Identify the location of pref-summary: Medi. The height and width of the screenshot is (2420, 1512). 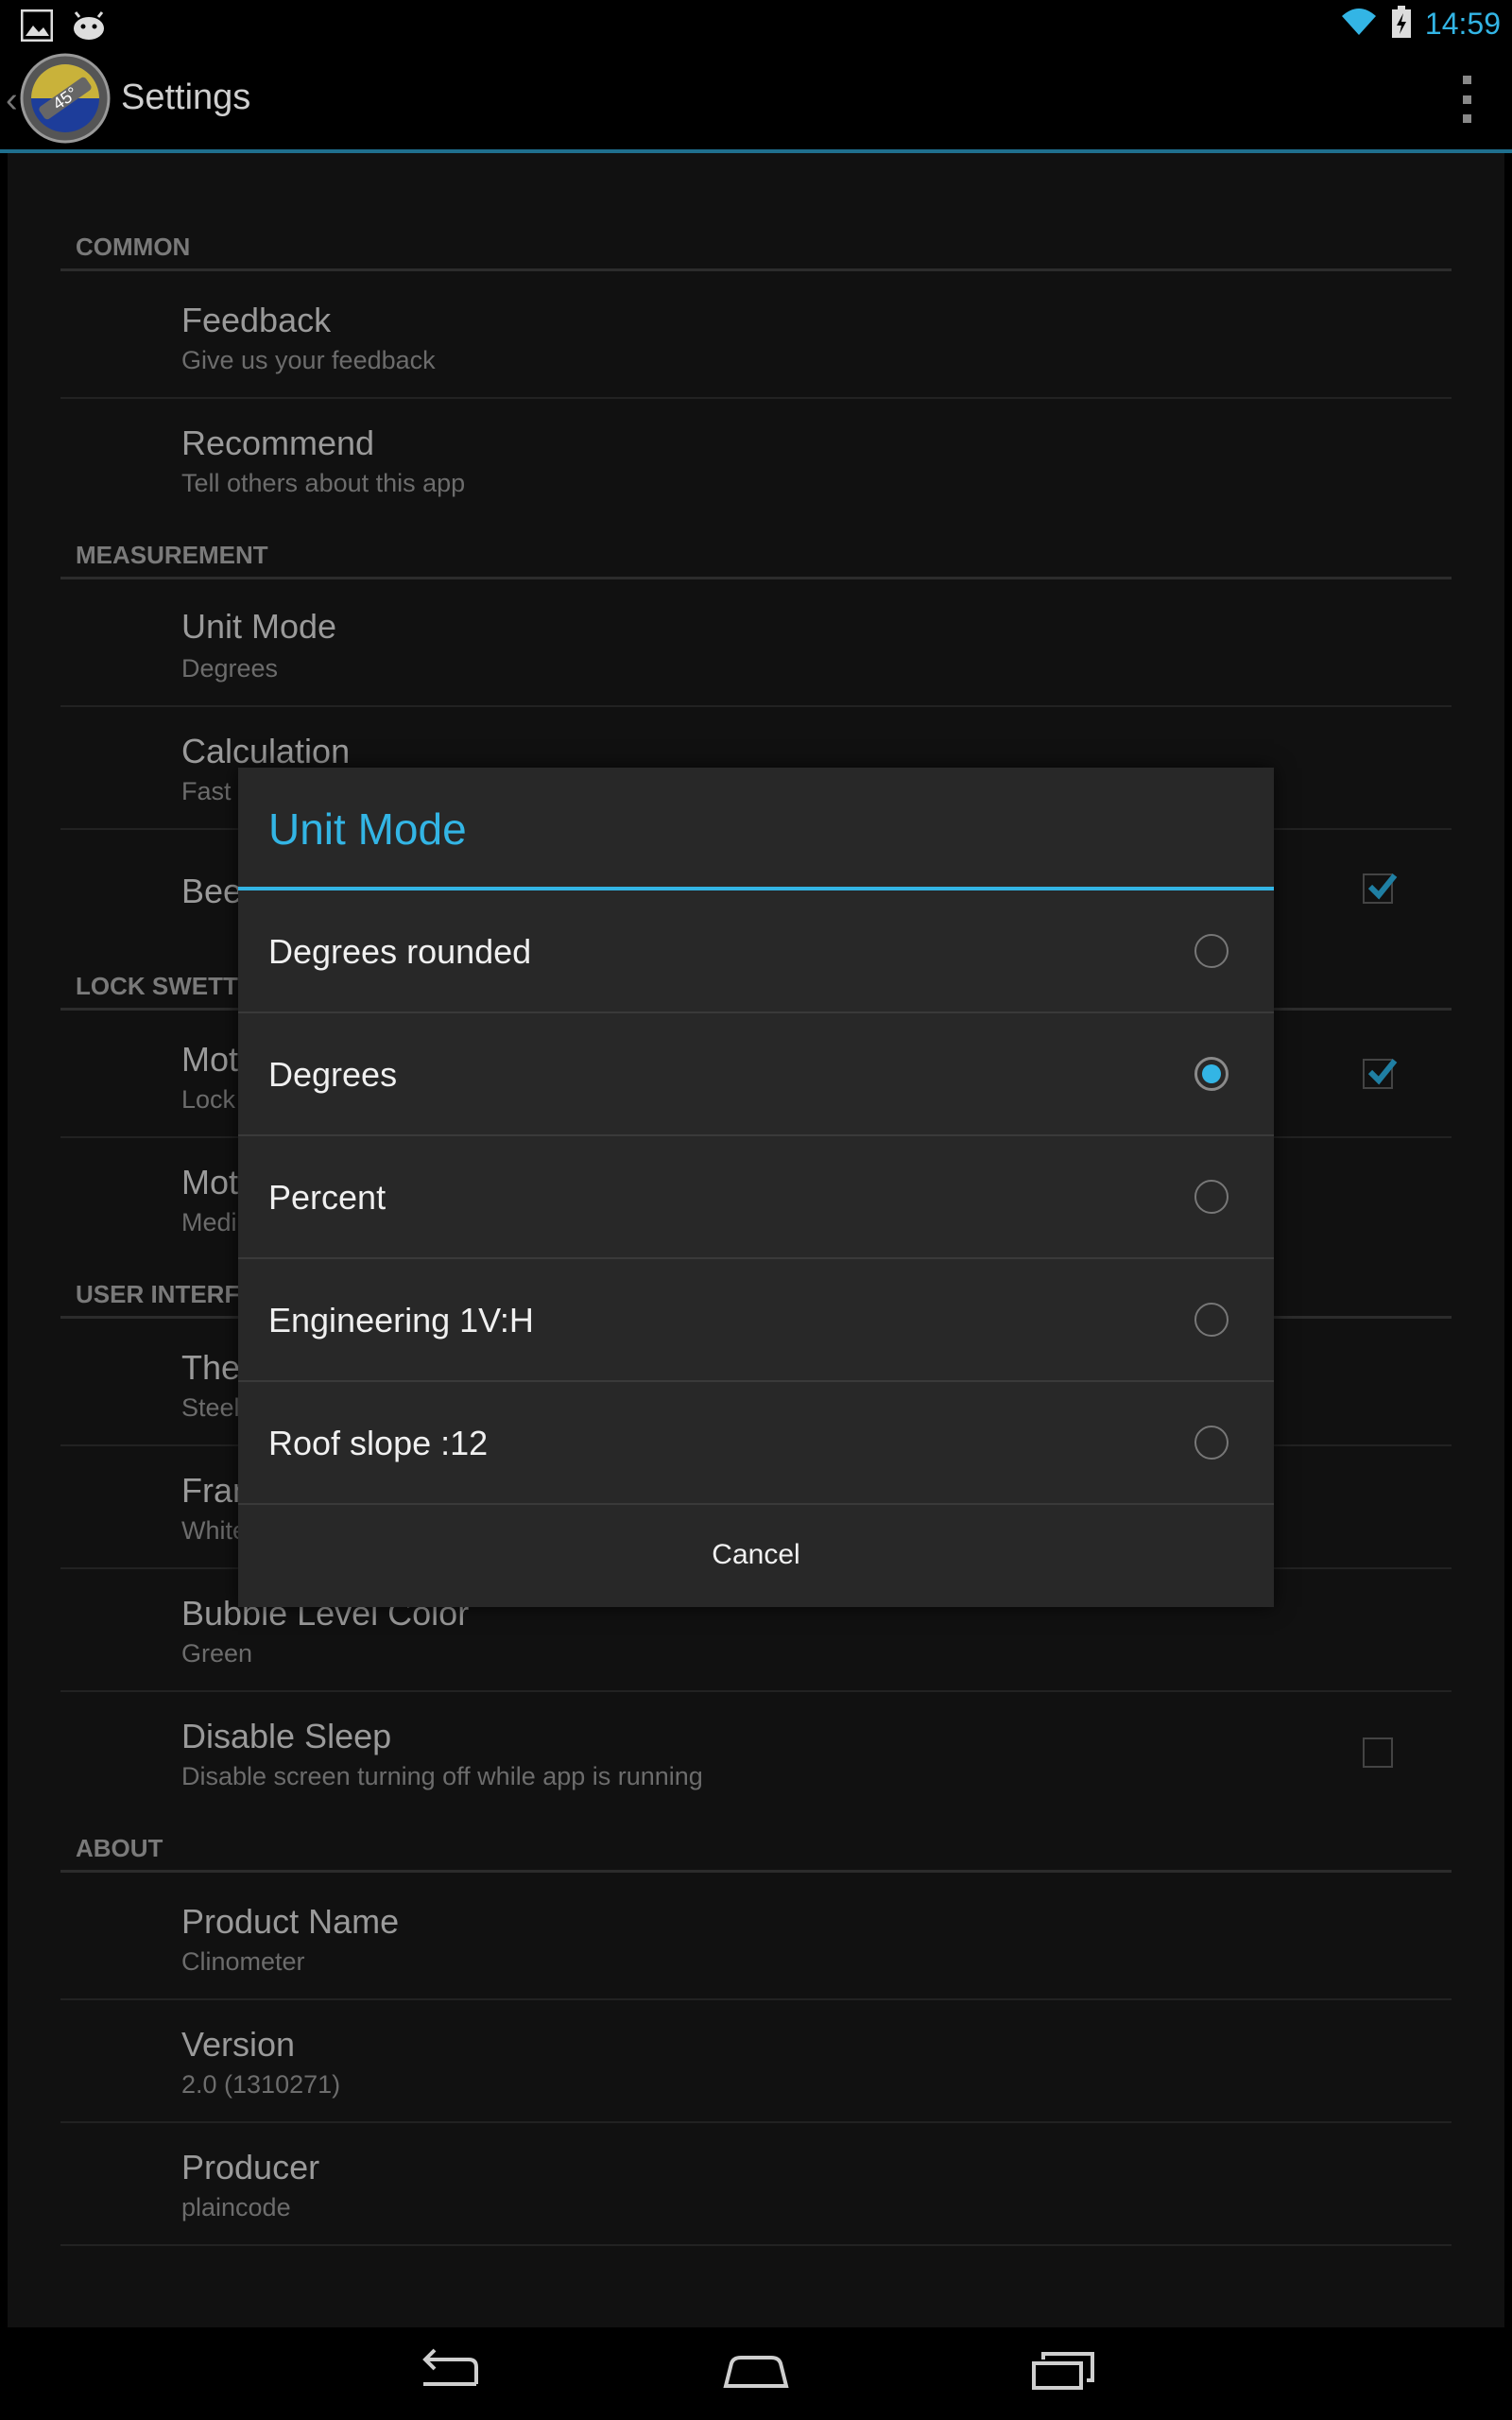
(209, 1222).